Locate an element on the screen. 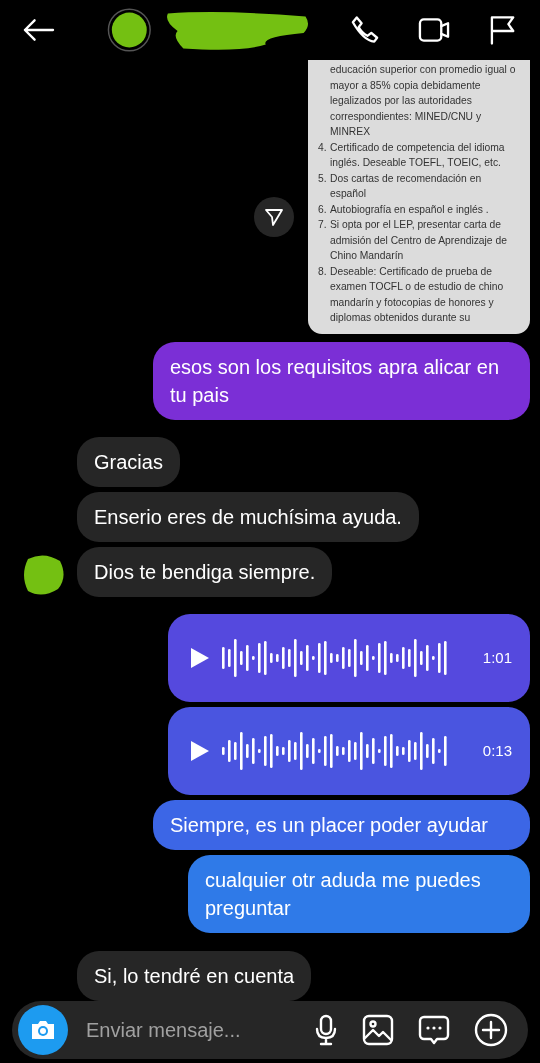  list-item: educación superior con promedio igual o mayor a 85% copia debidamente legalizados por las autoridades correspondientes: MINED/CNU y MINREX is located at coordinates (423, 101).